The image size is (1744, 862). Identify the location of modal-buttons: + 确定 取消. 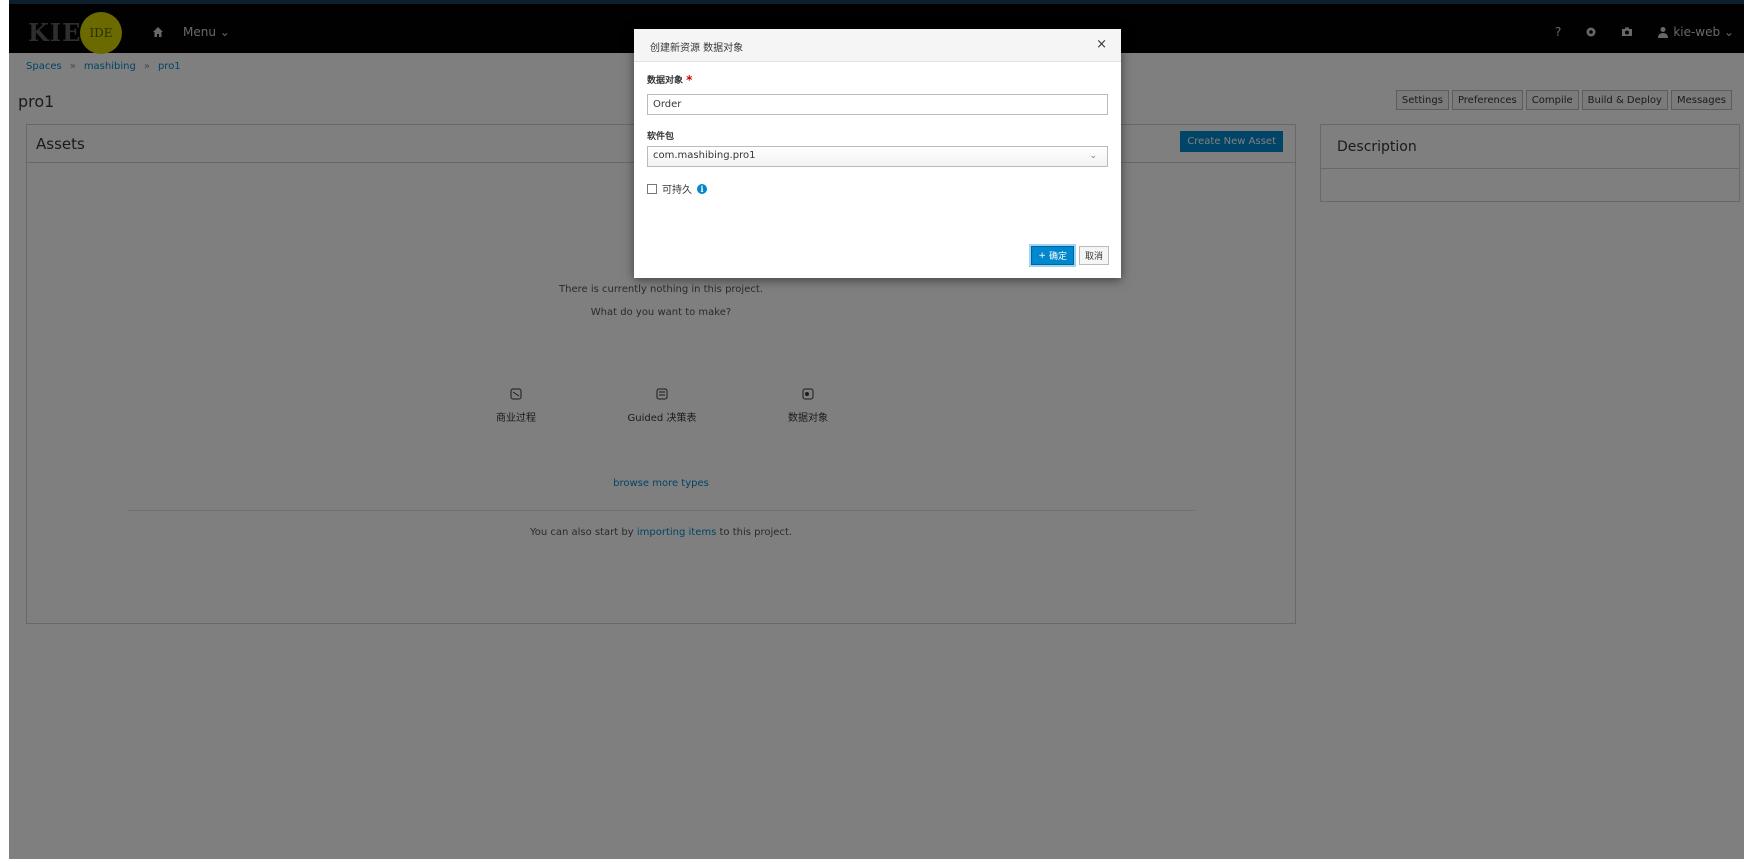
(1070, 255).